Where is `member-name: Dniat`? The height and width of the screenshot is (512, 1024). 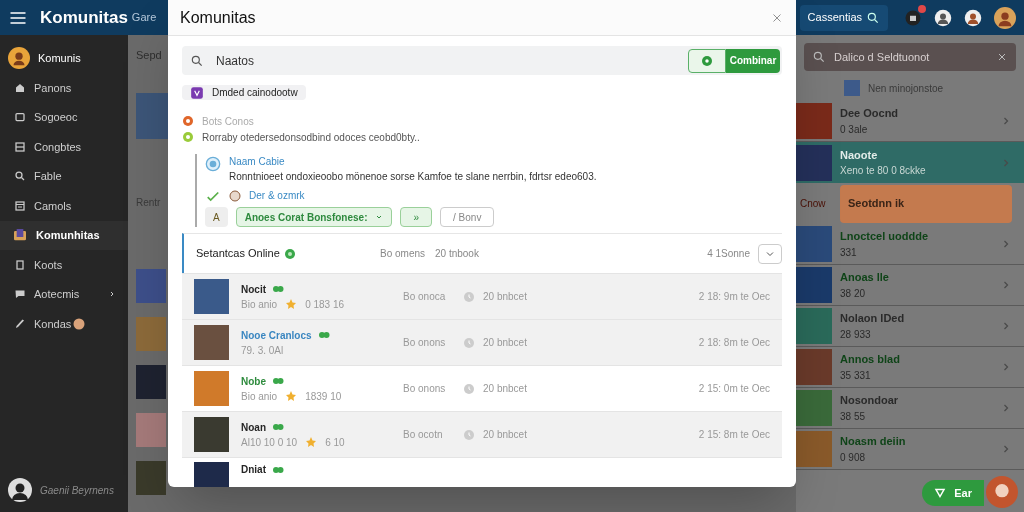 member-name: Dniat is located at coordinates (253, 470).